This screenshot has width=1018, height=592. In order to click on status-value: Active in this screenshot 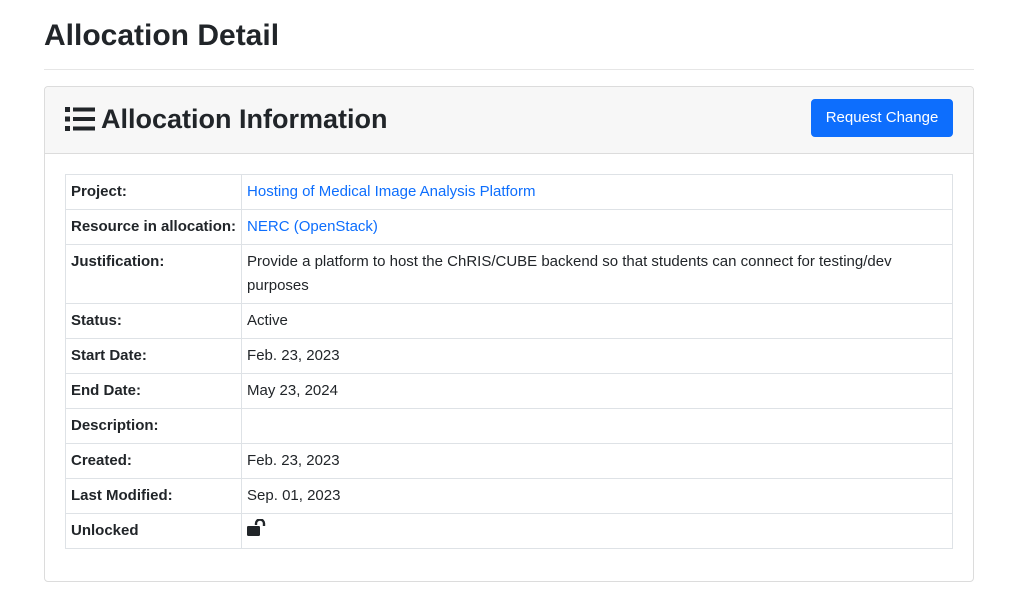, I will do `click(597, 321)`.